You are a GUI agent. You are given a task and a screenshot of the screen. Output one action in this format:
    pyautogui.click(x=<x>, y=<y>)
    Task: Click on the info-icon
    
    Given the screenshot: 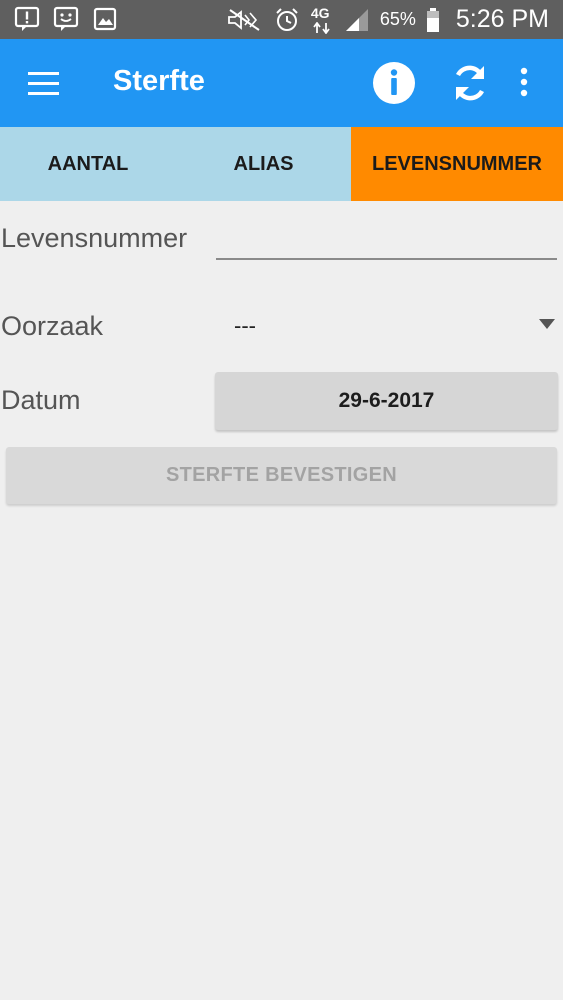 What is the action you would take?
    pyautogui.click(x=394, y=83)
    